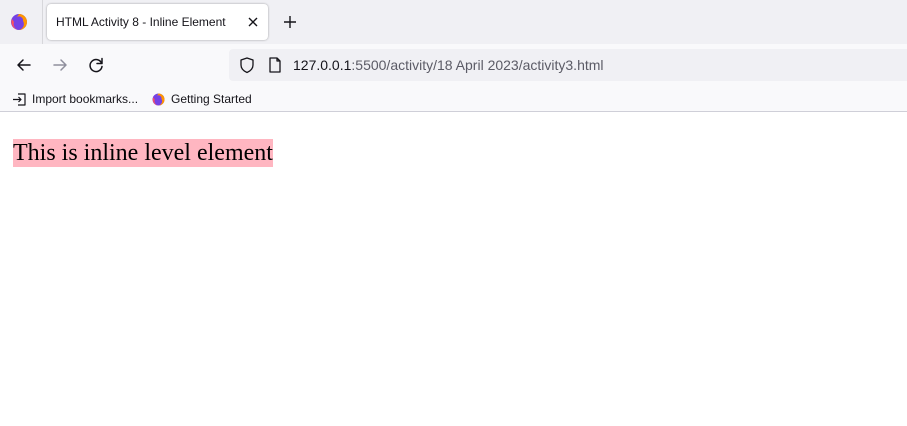  I want to click on bookmarks-toolbar: Import bookmarks... Getting Started, so click(453, 99).